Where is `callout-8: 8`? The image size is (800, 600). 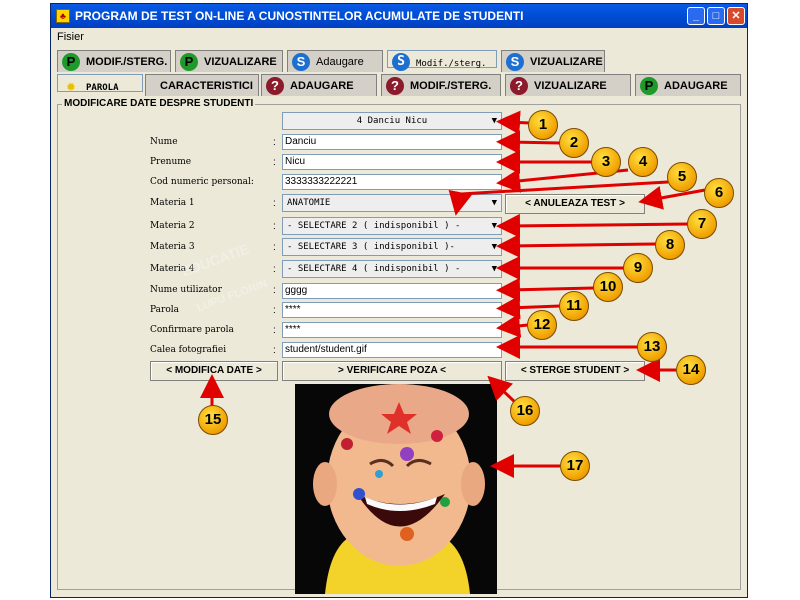 callout-8: 8 is located at coordinates (670, 245).